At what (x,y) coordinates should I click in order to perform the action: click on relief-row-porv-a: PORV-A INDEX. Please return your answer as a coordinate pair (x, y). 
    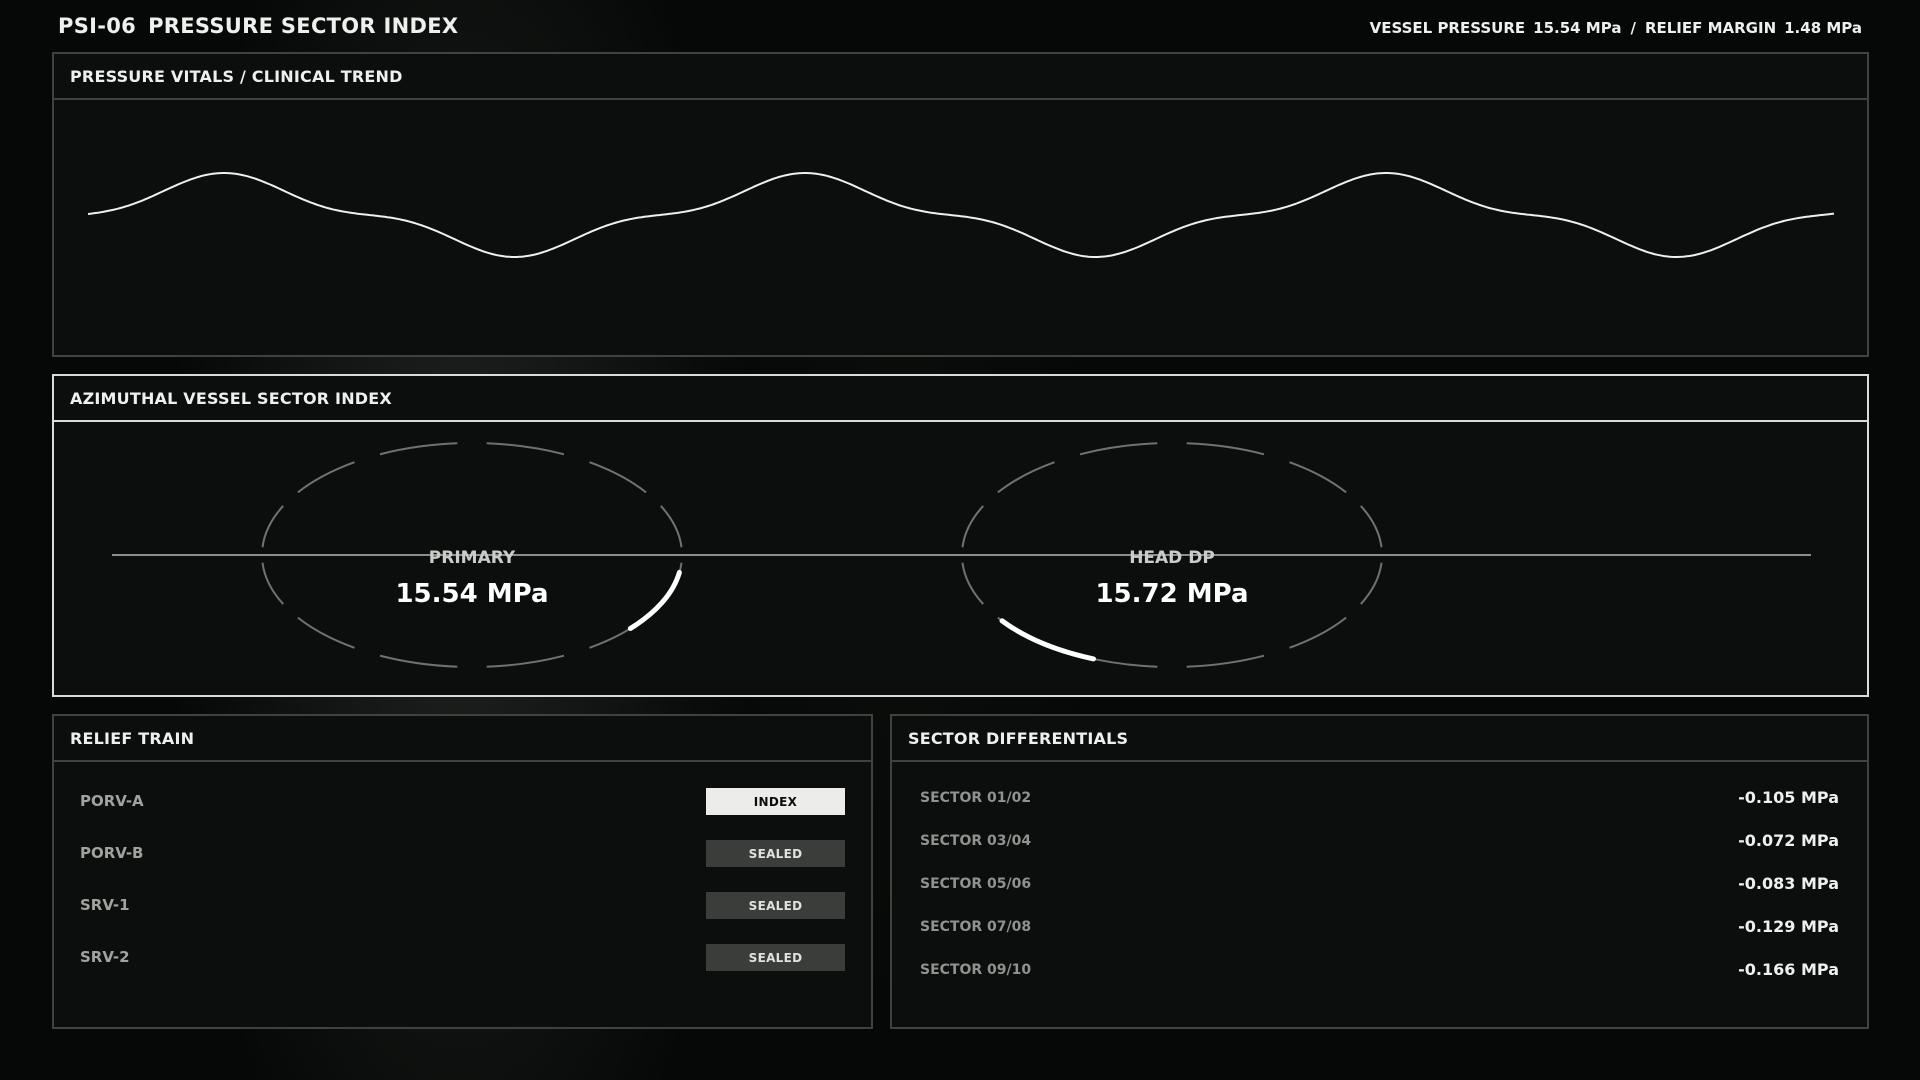
    Looking at the image, I should click on (462, 801).